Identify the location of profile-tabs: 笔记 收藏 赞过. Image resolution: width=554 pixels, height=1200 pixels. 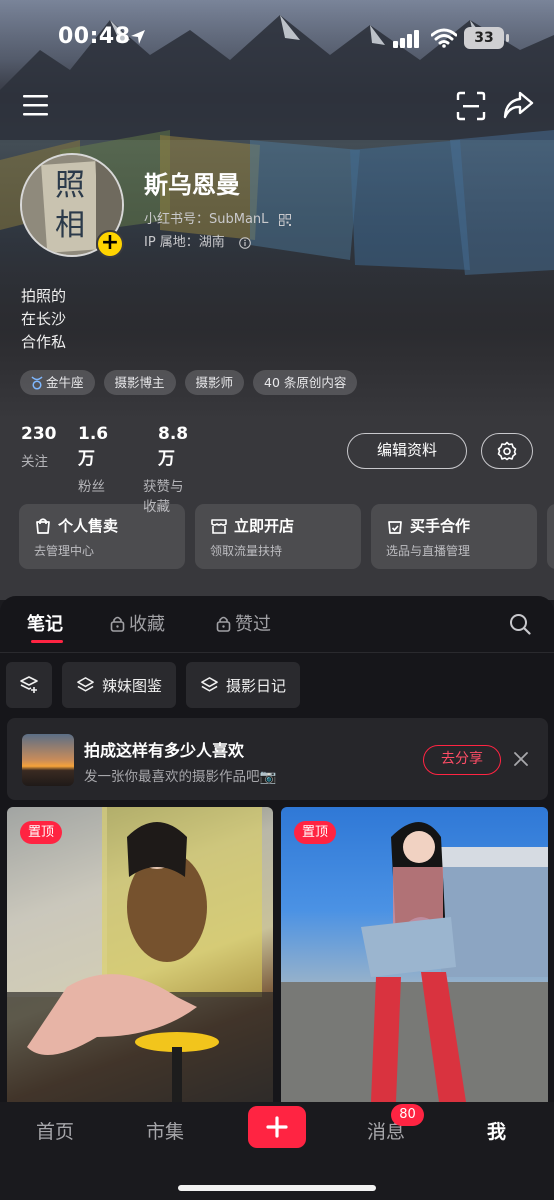
(277, 630).